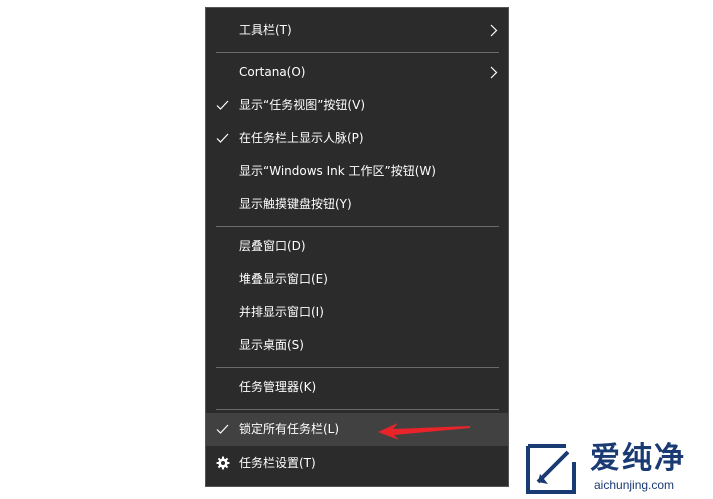 Image resolution: width=713 pixels, height=499 pixels. What do you see at coordinates (551, 469) in the screenshot?
I see `logo-mark-icon` at bounding box center [551, 469].